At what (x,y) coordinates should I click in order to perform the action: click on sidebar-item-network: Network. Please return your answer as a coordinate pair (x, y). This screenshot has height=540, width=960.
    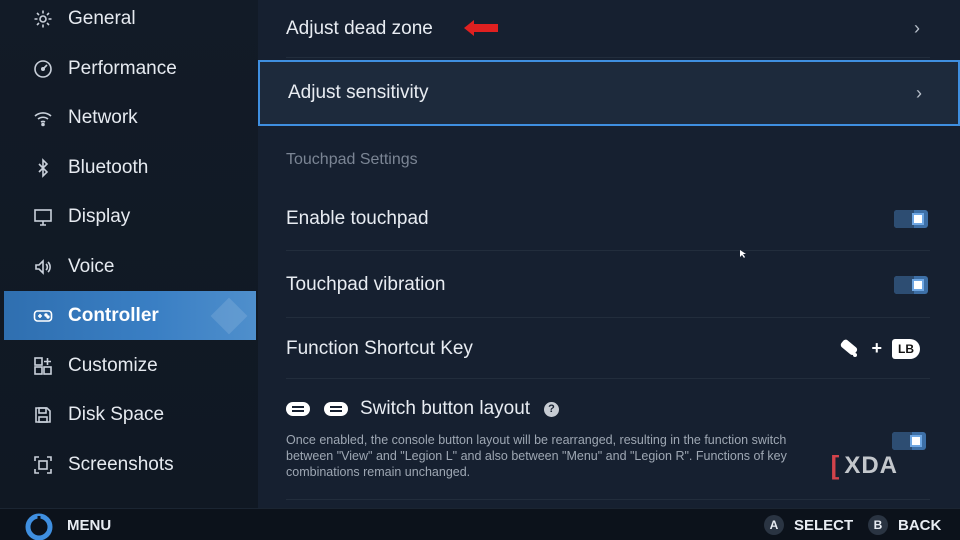
    Looking at the image, I should click on (130, 117).